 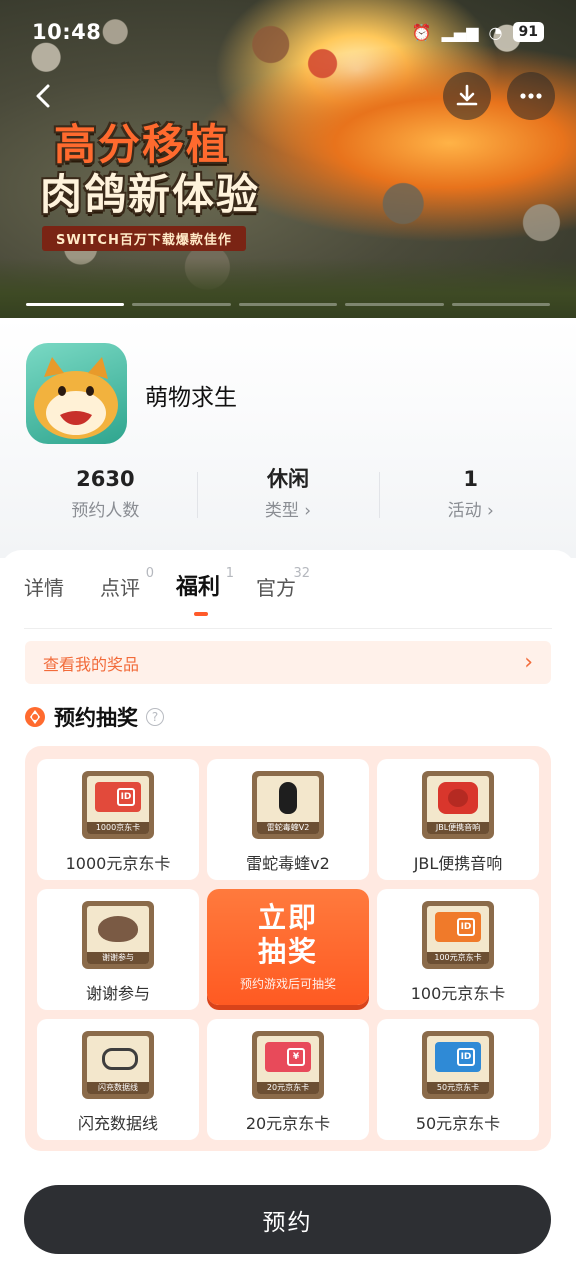 What do you see at coordinates (288, 662) in the screenshot?
I see `view-my-prizes-link: 查看我的奖品 ›` at bounding box center [288, 662].